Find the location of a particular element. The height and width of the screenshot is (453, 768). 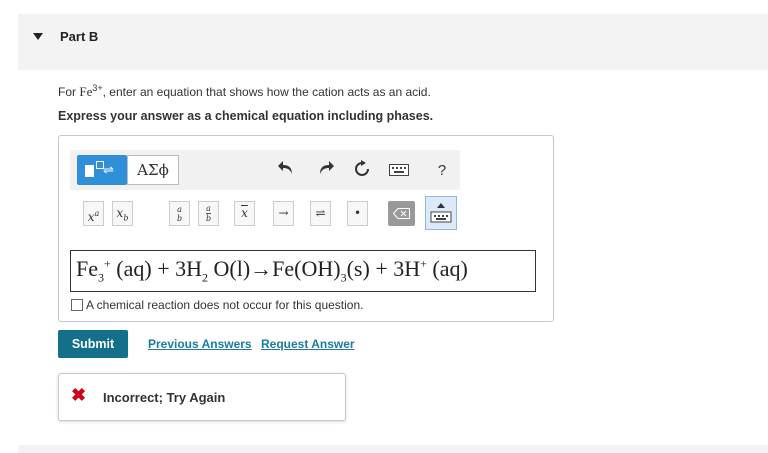

reaction-arrow-key: → is located at coordinates (283, 213).